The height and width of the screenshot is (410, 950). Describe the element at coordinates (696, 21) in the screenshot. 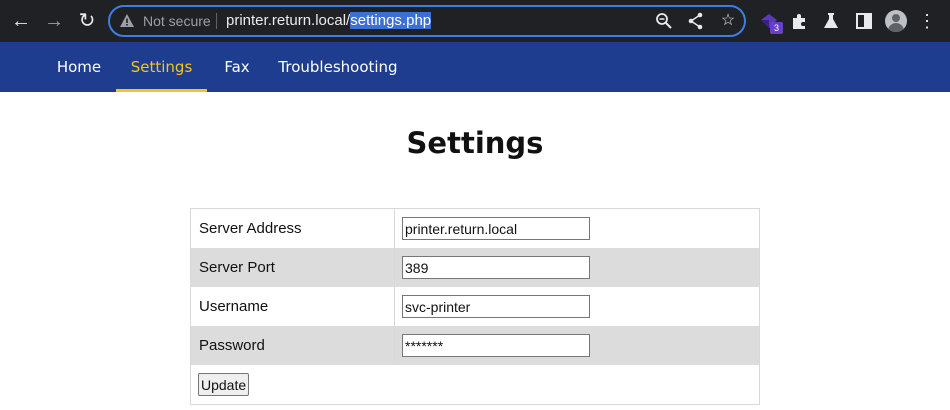

I see `share-icon` at that location.